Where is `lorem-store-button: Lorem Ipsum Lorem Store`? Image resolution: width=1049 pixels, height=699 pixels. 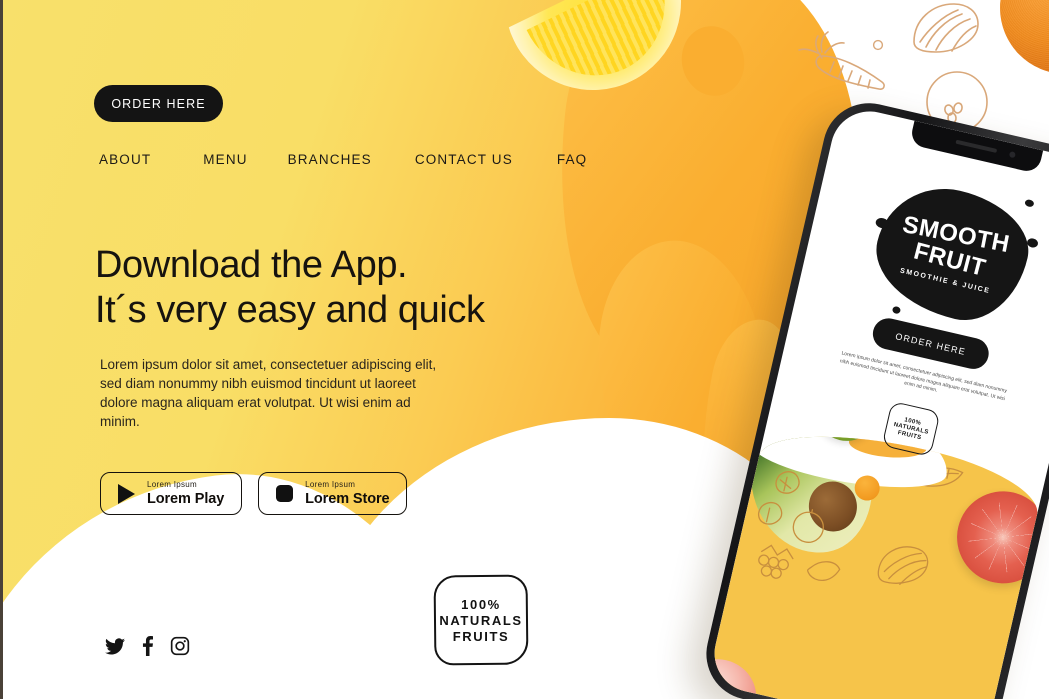 lorem-store-button: Lorem Ipsum Lorem Store is located at coordinates (333, 493).